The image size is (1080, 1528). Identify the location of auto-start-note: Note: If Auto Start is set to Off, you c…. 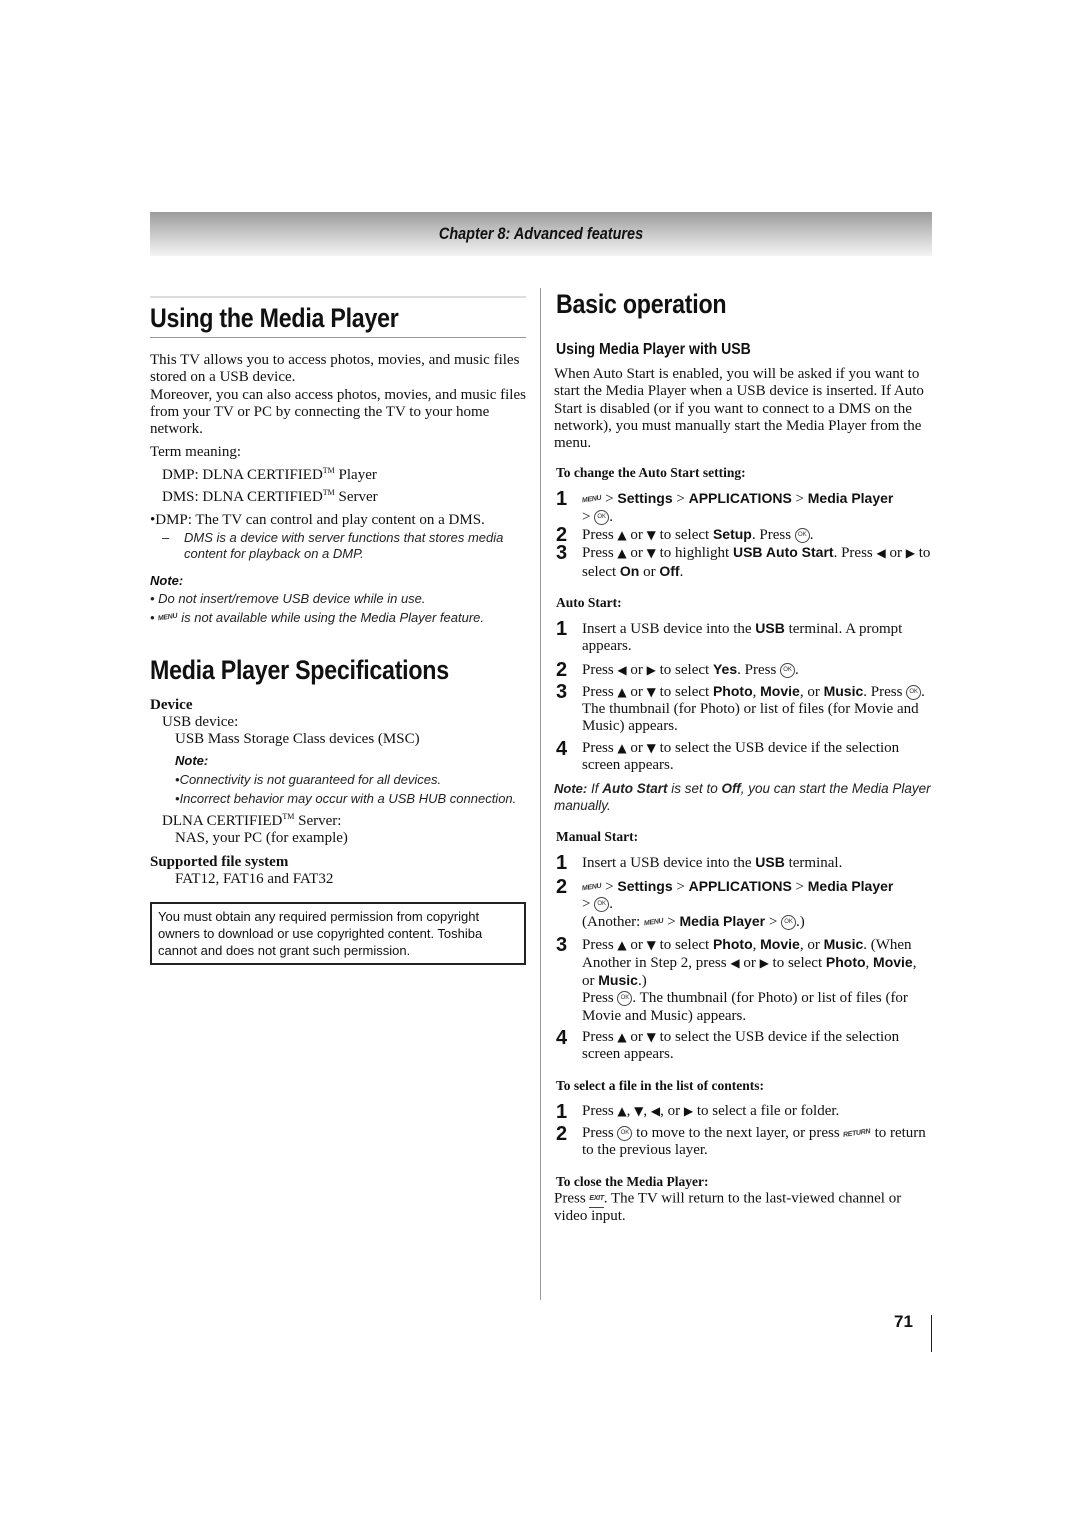
(742, 797).